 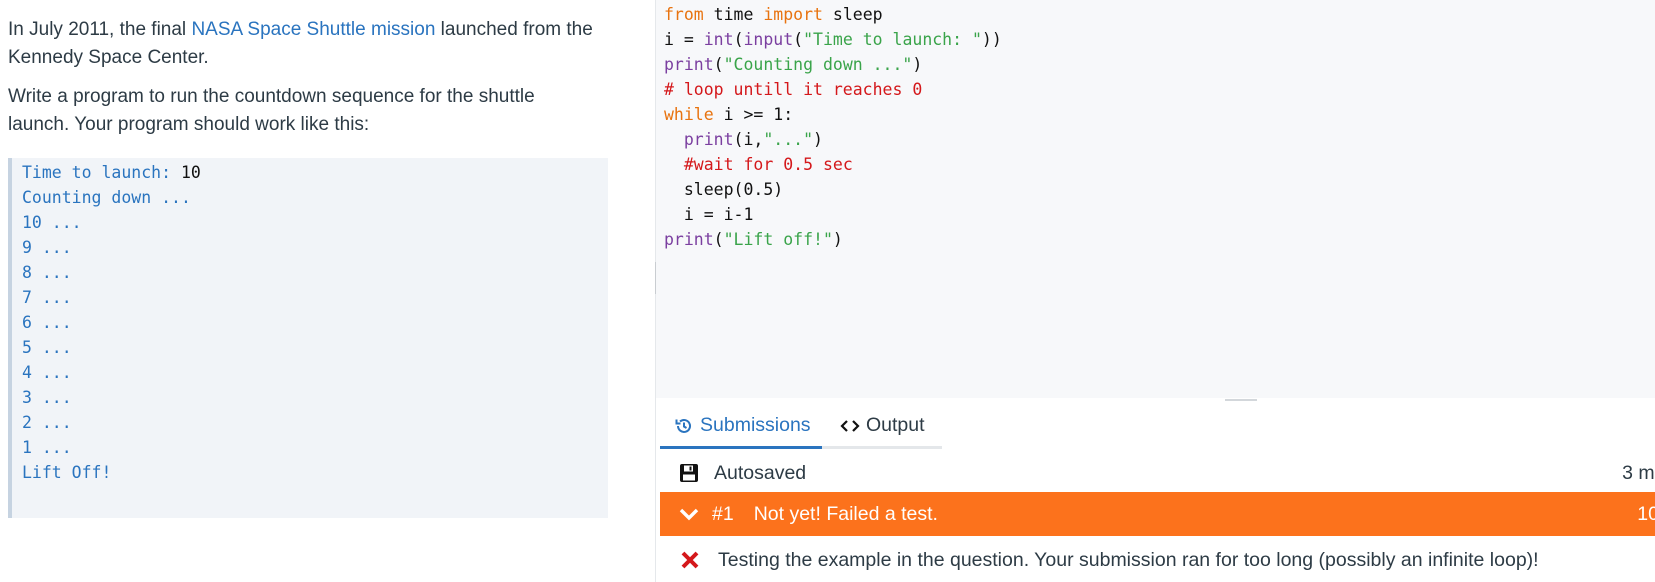 I want to click on example-prompt: Time to launch:, so click(x=101, y=172).